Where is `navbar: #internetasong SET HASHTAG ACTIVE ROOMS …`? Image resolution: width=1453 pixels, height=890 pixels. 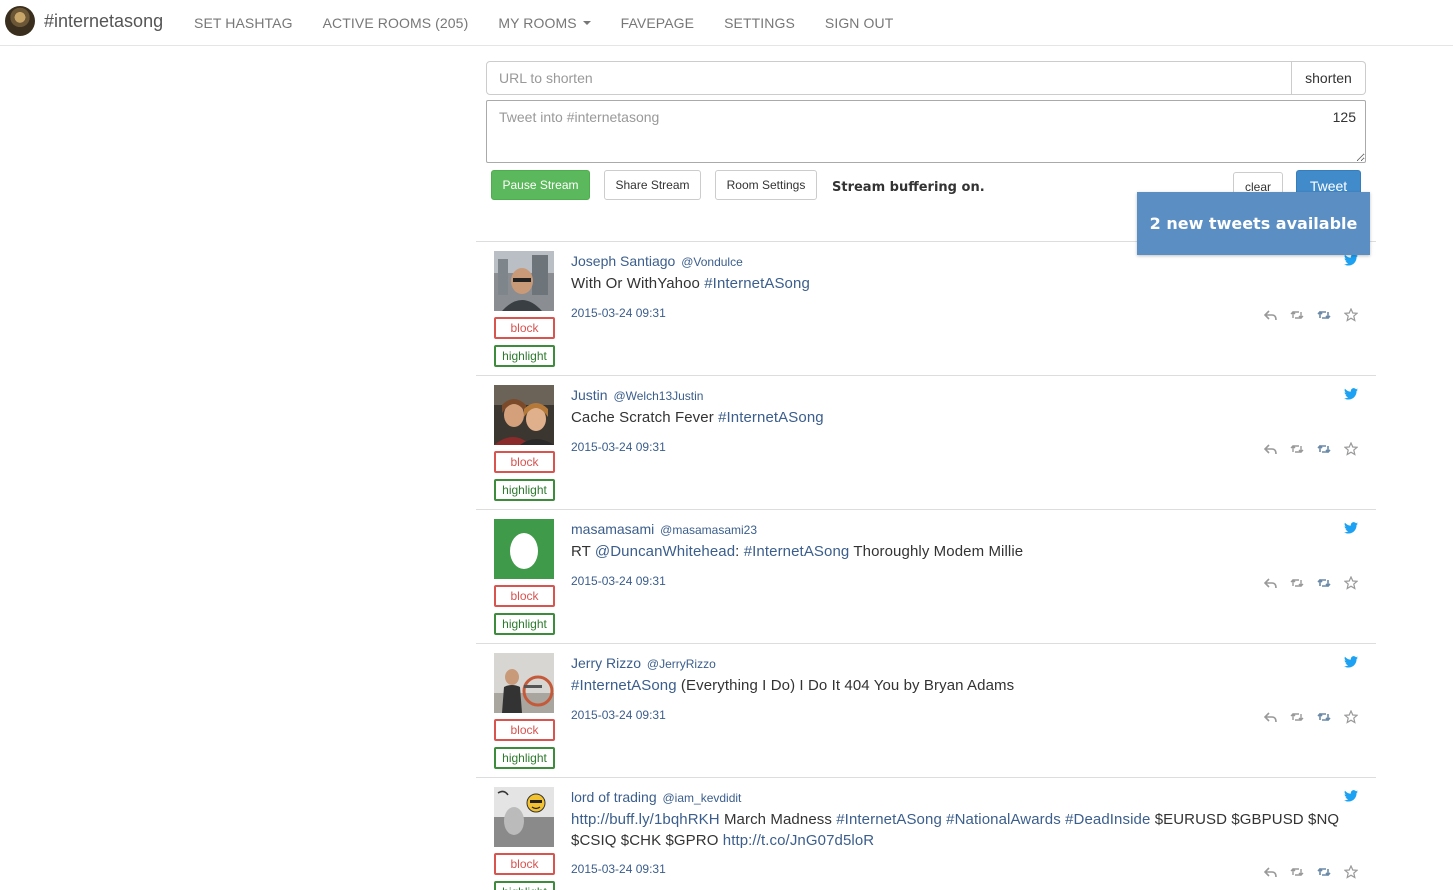
navbar: #internetasong SET HASHTAG ACTIVE ROOMS … is located at coordinates (726, 23).